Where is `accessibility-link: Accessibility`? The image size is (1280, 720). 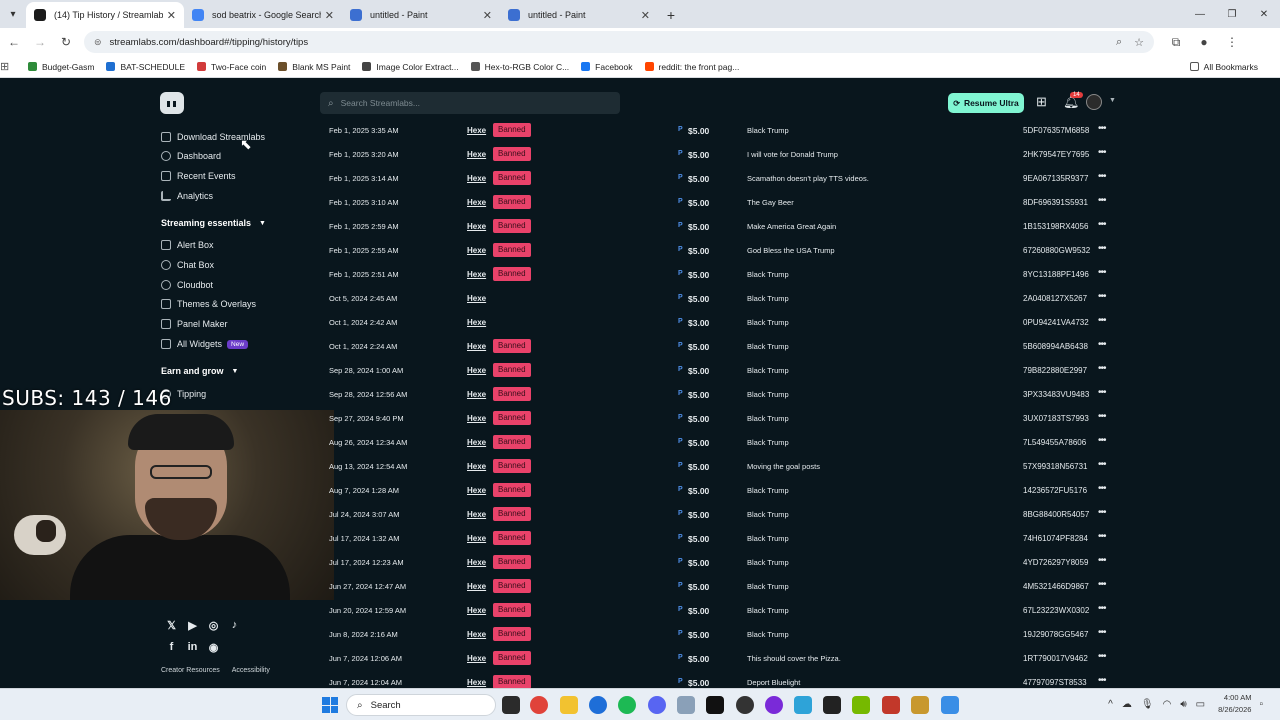
accessibility-link: Accessibility is located at coordinates (251, 670).